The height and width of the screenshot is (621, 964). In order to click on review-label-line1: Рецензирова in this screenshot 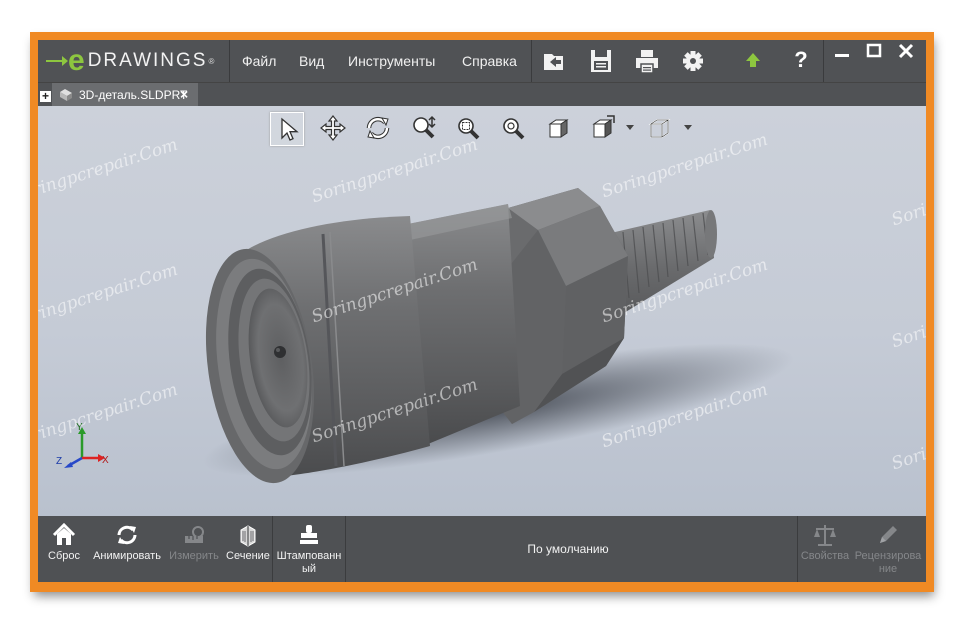, I will do `click(888, 556)`.